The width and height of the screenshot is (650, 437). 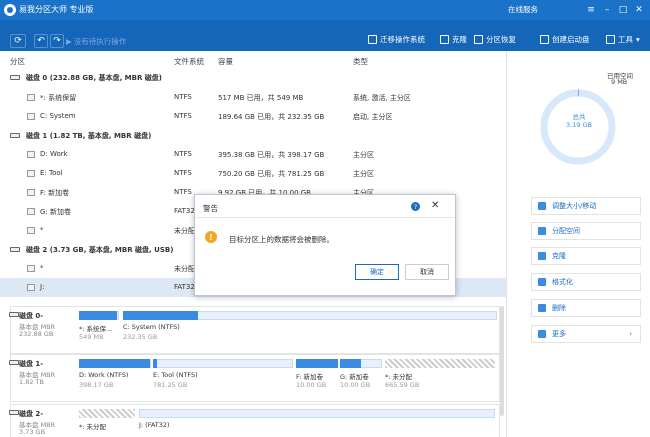 What do you see at coordinates (607, 9) in the screenshot?
I see `minimize-icon: –` at bounding box center [607, 9].